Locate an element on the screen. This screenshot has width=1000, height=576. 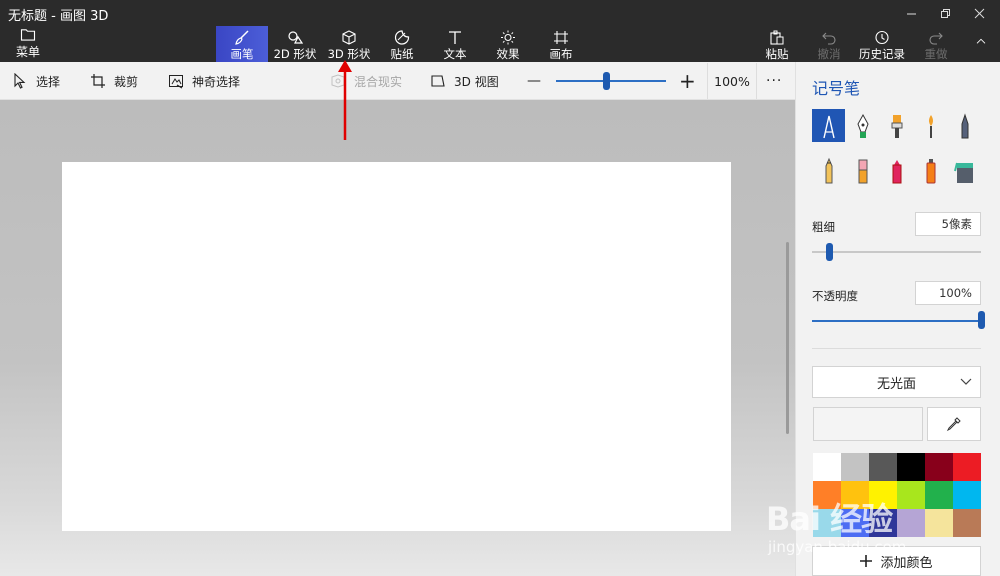
view-3d-icon is located at coordinates (438, 81).